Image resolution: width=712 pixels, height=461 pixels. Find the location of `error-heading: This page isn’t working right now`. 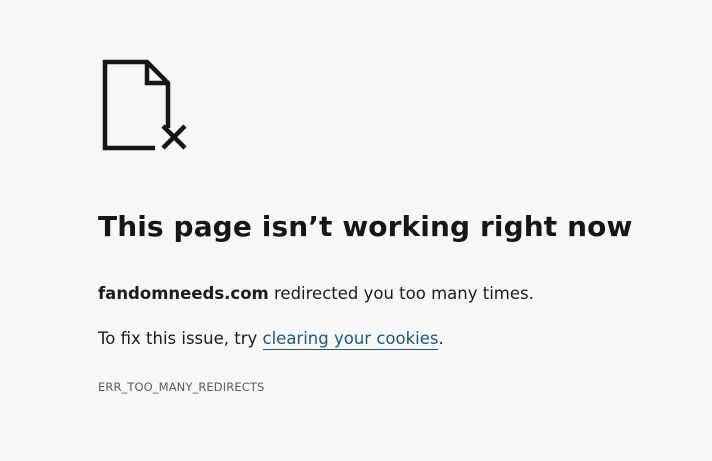

error-heading: This page isn’t working right now is located at coordinates (365, 226).